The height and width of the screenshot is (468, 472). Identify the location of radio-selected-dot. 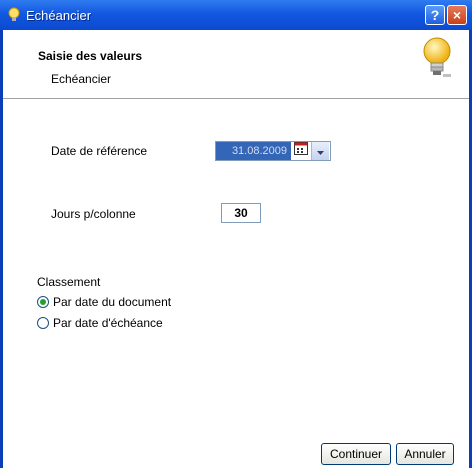
(43, 302).